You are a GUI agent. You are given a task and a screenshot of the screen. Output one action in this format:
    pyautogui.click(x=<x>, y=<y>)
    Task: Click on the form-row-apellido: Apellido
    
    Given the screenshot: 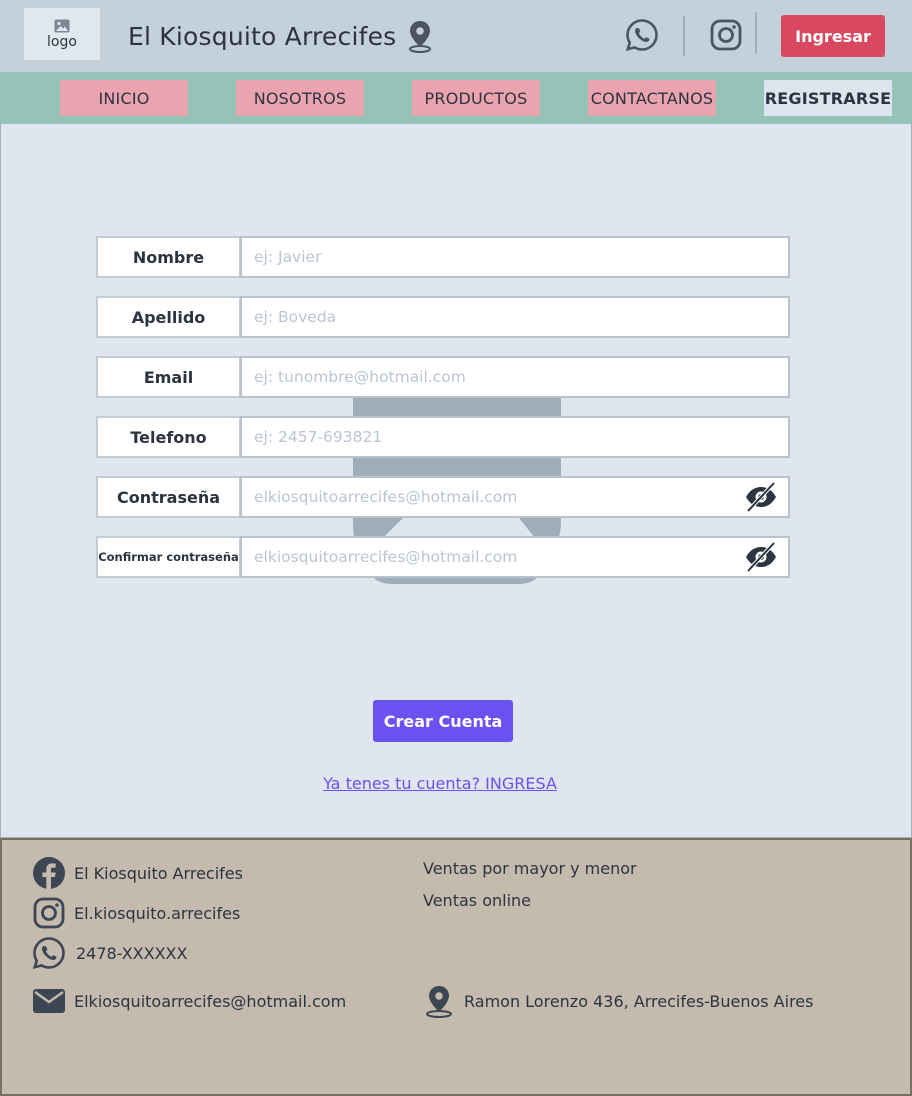 What is the action you would take?
    pyautogui.click(x=443, y=317)
    